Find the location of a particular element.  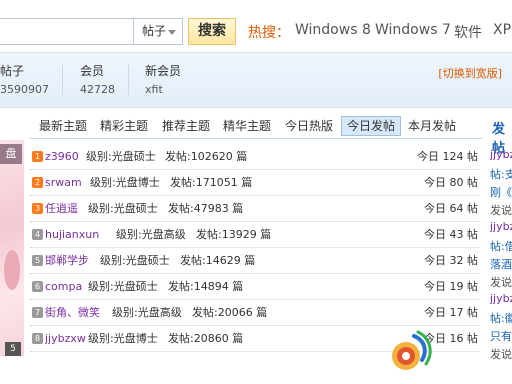

rank-badge: 7 is located at coordinates (37, 312).